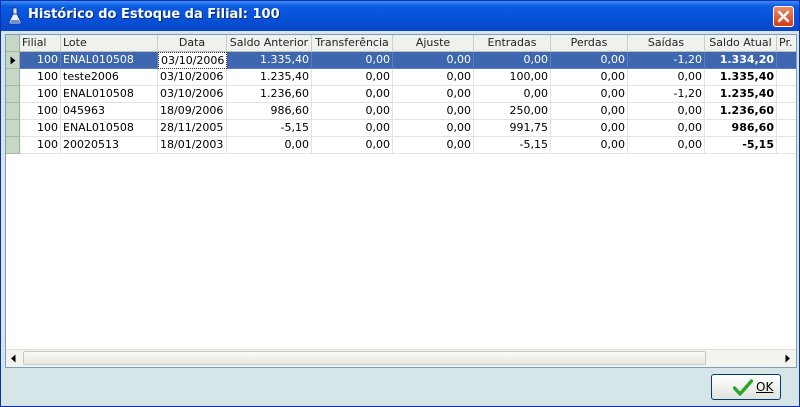 Image resolution: width=800 pixels, height=407 pixels. Describe the element at coordinates (109, 111) in the screenshot. I see `cell-lote: 045963` at that location.